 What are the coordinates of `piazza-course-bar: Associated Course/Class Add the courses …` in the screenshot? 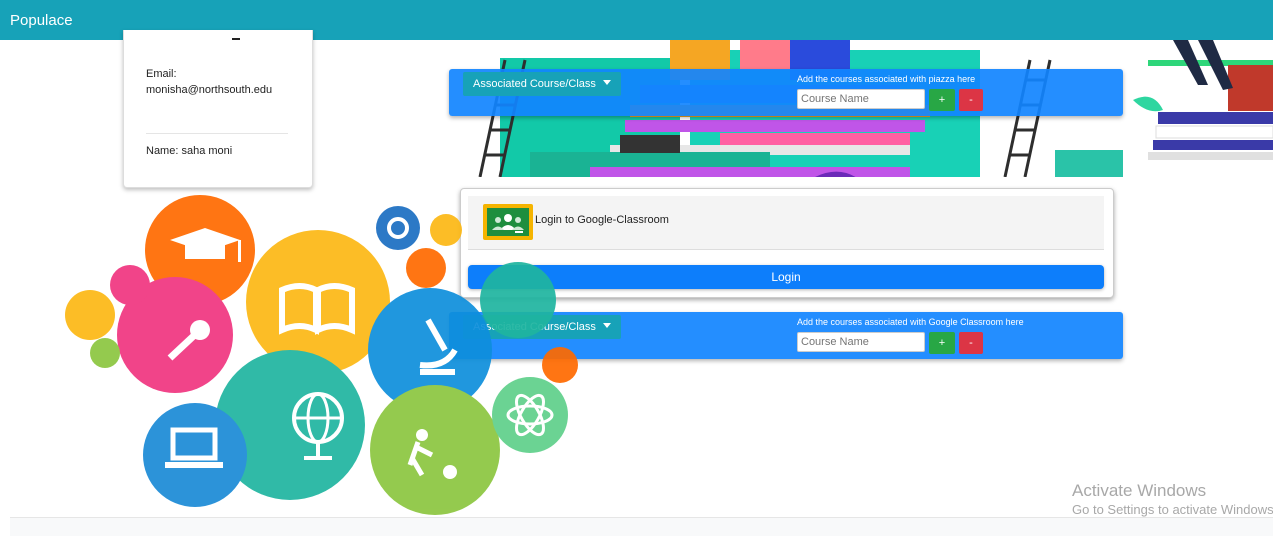 It's located at (786, 92).